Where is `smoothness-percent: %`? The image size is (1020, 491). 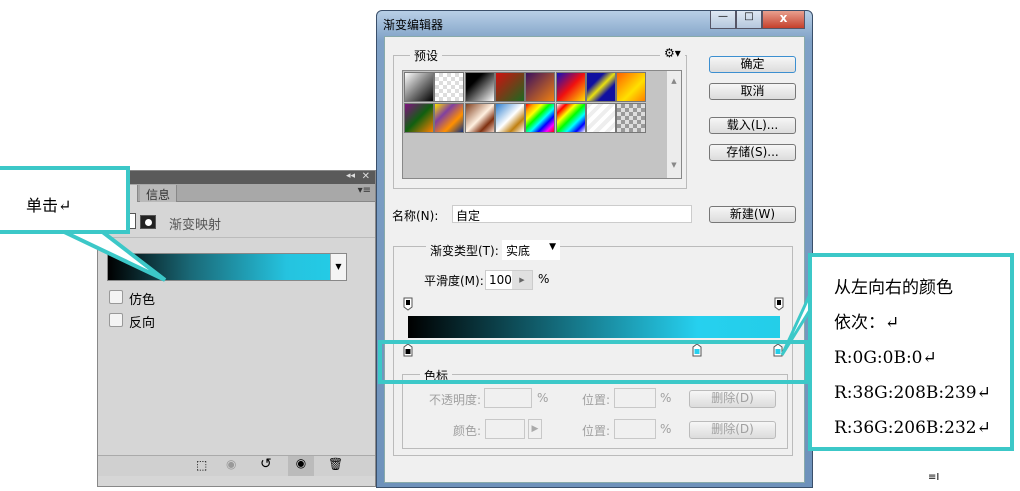 smoothness-percent: % is located at coordinates (544, 279).